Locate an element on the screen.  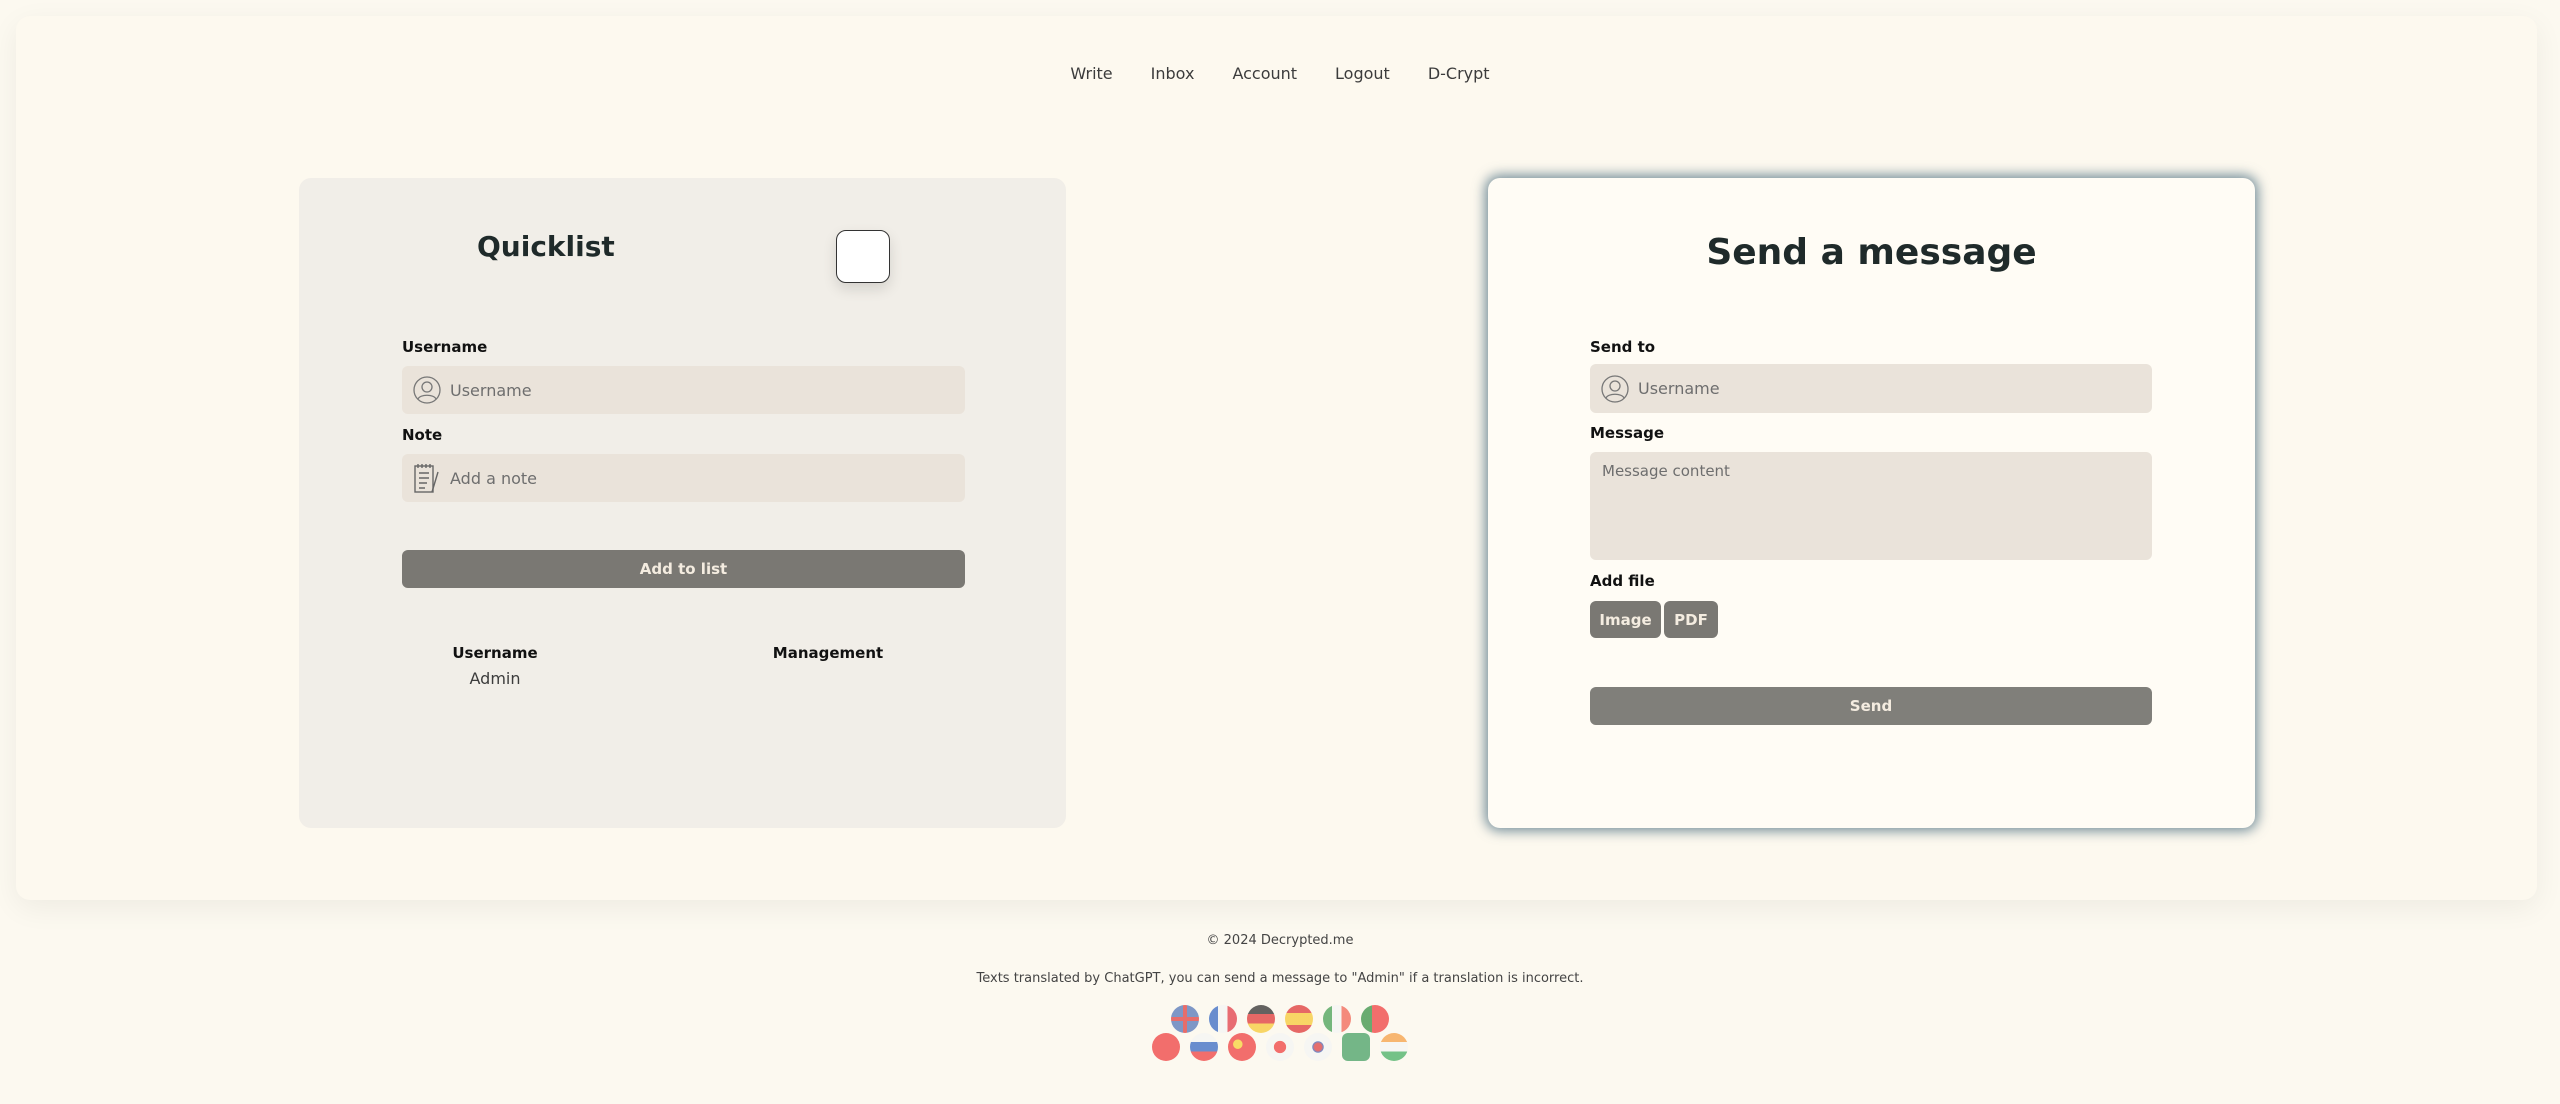
nav-write: Write is located at coordinates (1091, 73).